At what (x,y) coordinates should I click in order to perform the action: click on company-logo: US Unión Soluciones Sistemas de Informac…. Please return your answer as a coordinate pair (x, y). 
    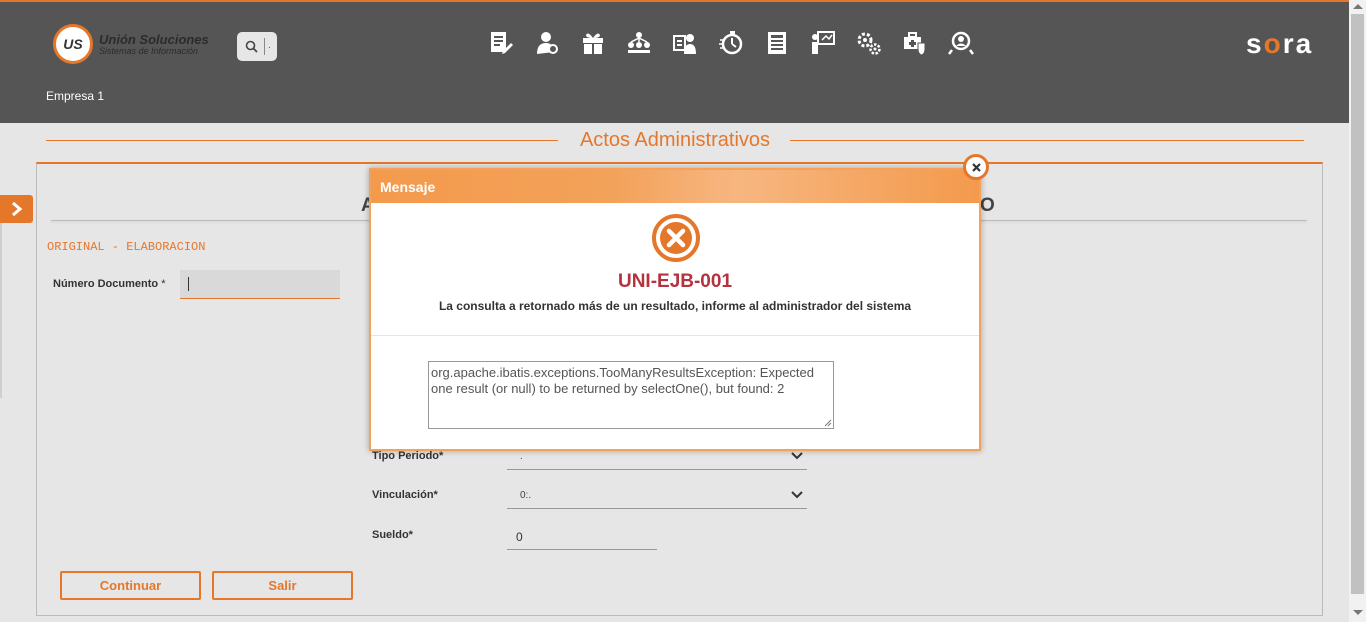
    Looking at the image, I should click on (131, 44).